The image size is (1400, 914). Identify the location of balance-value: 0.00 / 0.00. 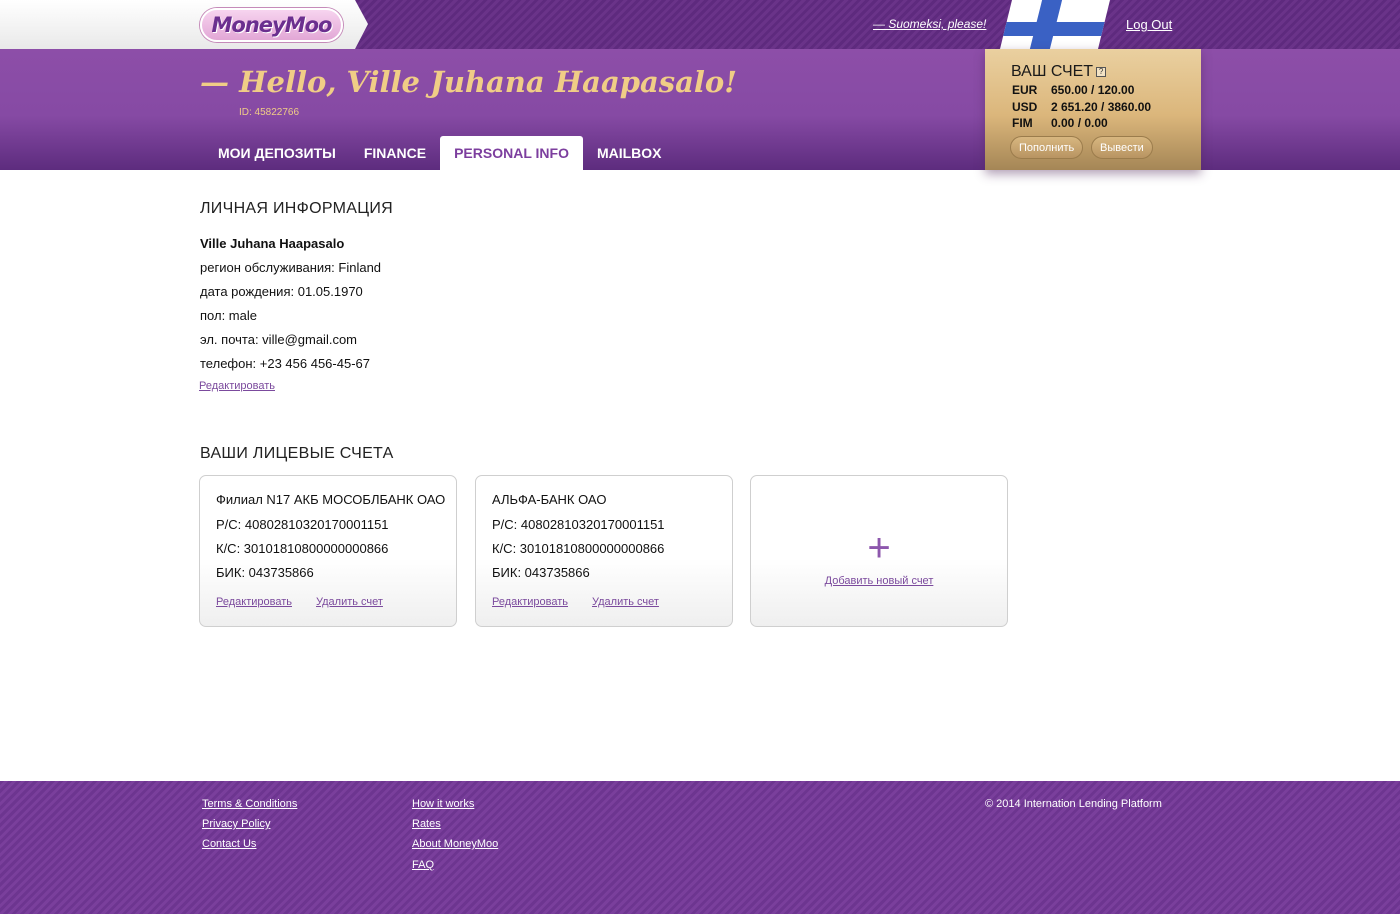
(1079, 123).